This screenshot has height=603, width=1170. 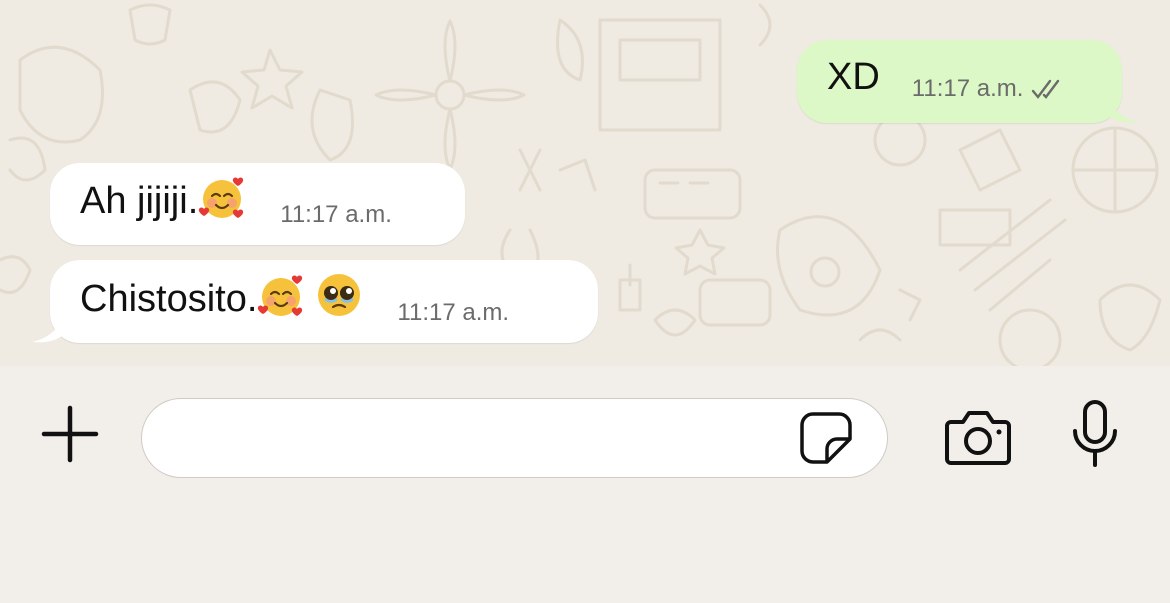 What do you see at coordinates (221, 300) in the screenshot?
I see `message-text: Chistosito.` at bounding box center [221, 300].